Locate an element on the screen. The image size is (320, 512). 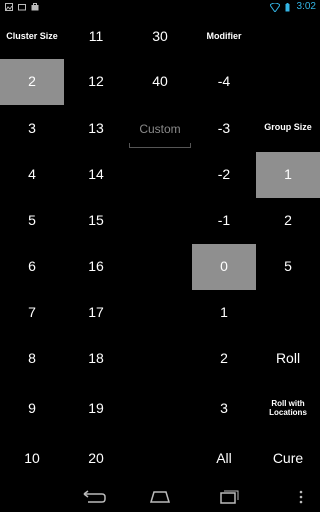
cluster-16-button: 16 is located at coordinates (96, 267).